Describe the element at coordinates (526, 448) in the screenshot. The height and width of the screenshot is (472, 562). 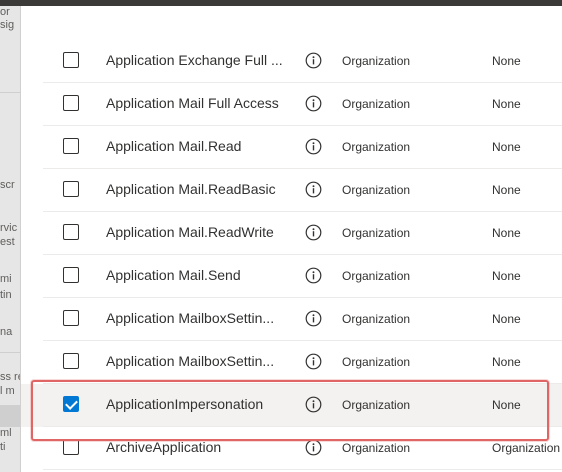
I see `consent-status: Organization` at that location.